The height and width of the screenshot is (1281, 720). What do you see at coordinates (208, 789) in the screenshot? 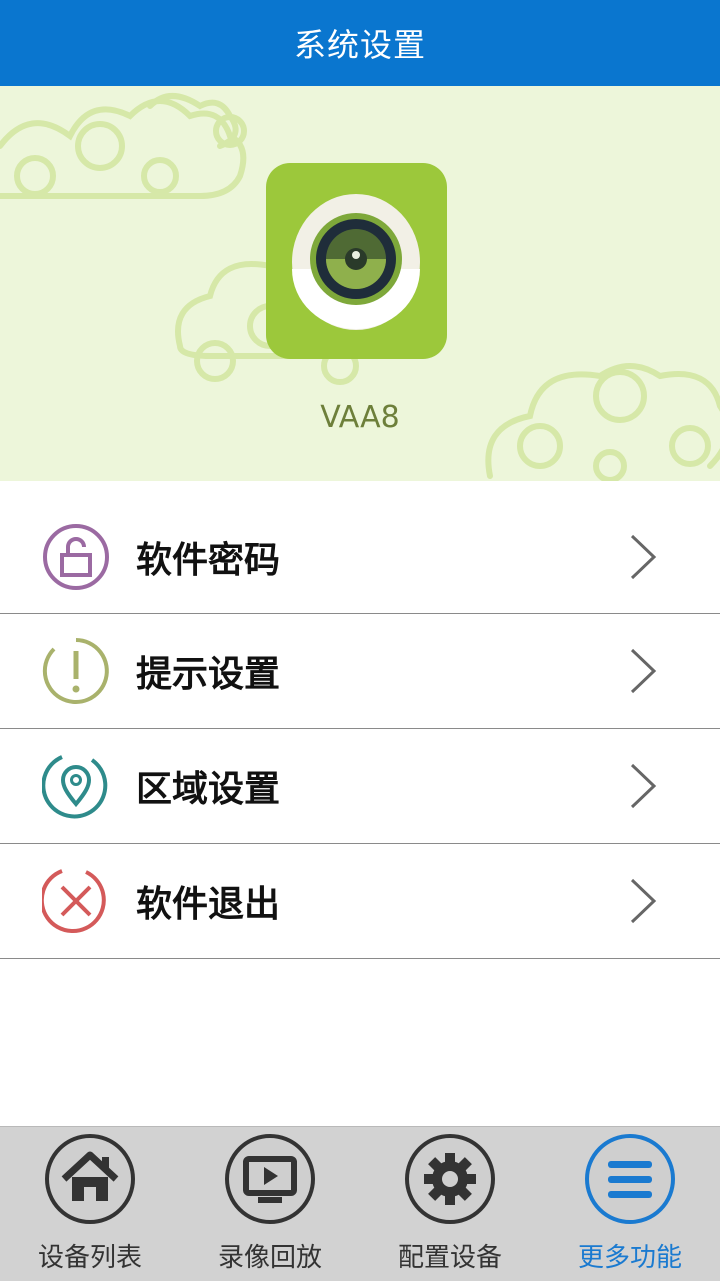
I see `menu-item-label: 区域设置` at bounding box center [208, 789].